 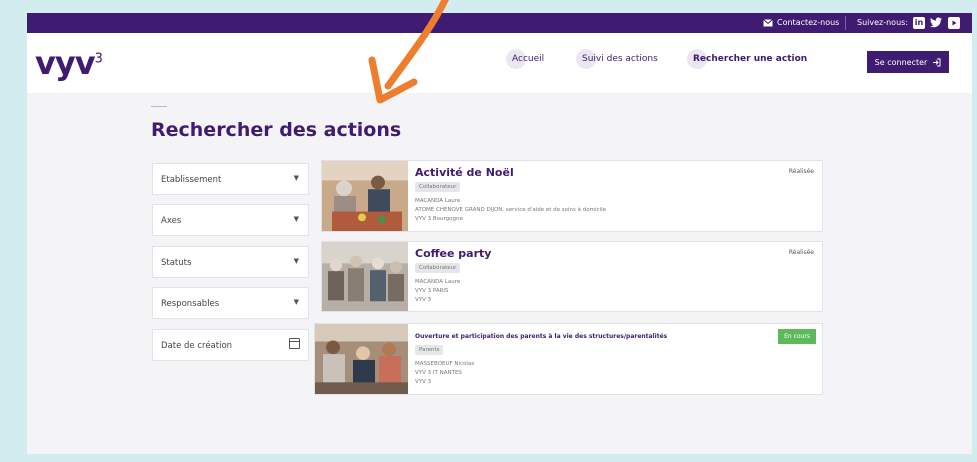 What do you see at coordinates (408, 52) in the screenshot?
I see `annotation-arrow` at bounding box center [408, 52].